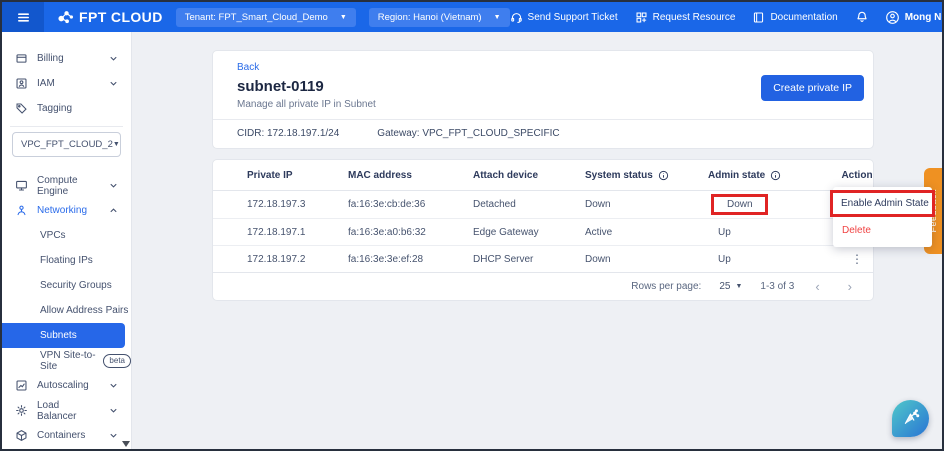 The height and width of the screenshot is (451, 944). What do you see at coordinates (599, 232) in the screenshot?
I see `cell-system-status: Active` at bounding box center [599, 232].